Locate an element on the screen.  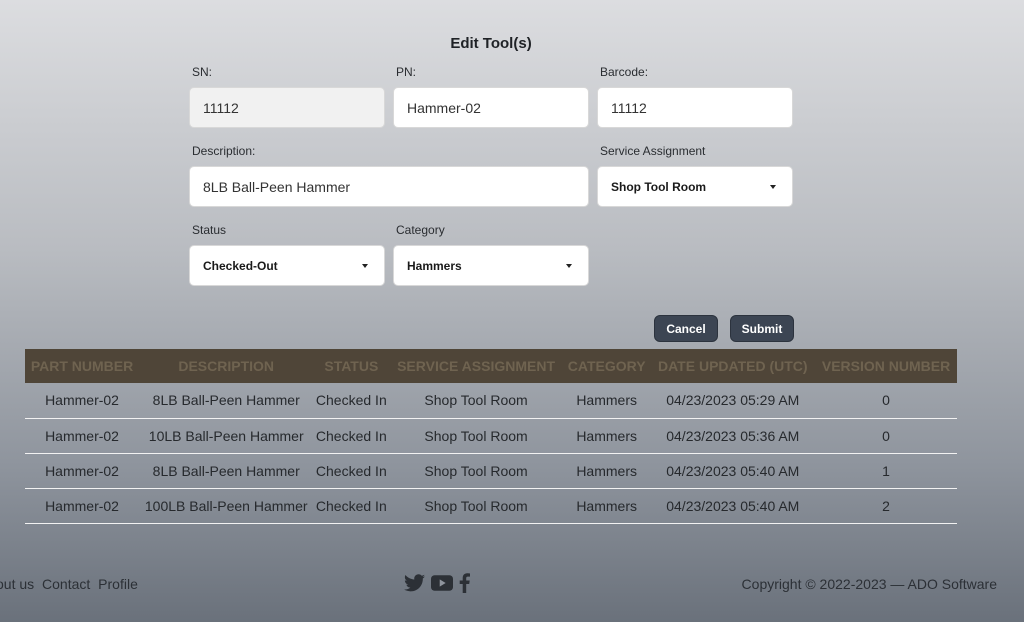
youtube-icon is located at coordinates (442, 583).